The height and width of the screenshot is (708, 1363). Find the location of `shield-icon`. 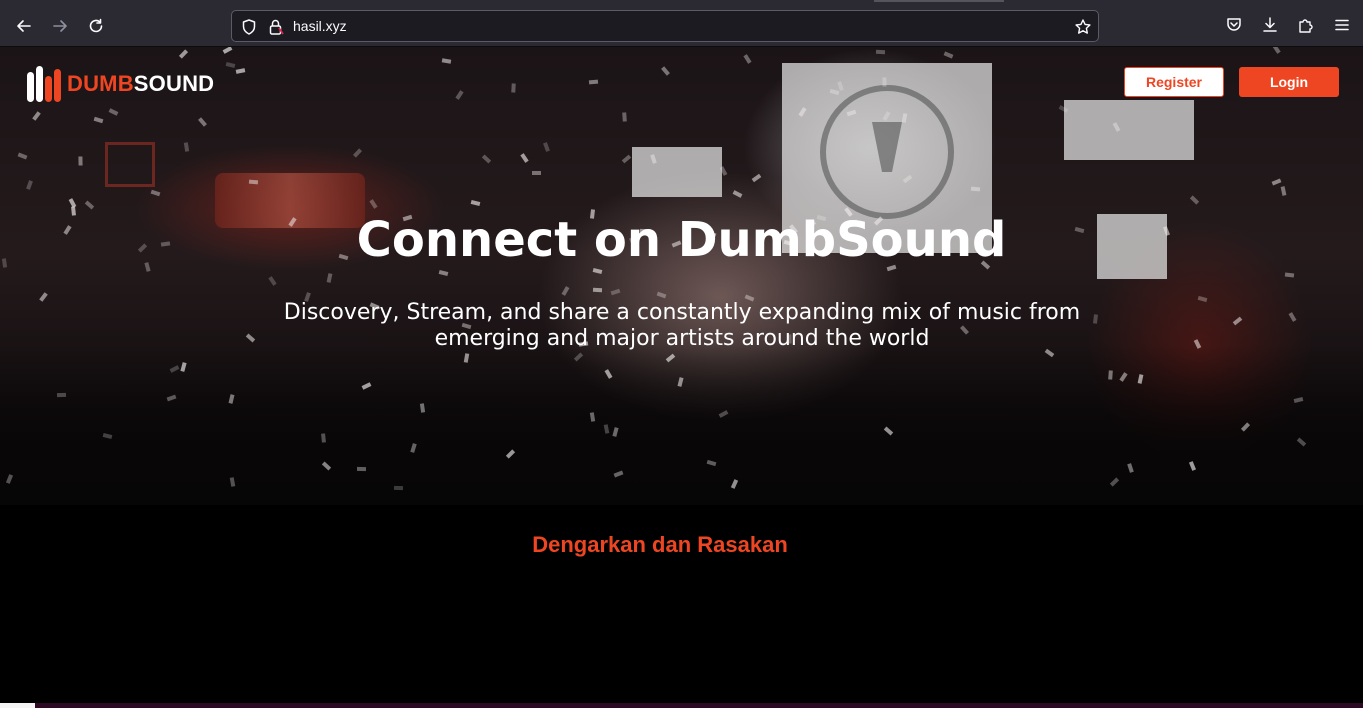

shield-icon is located at coordinates (249, 27).